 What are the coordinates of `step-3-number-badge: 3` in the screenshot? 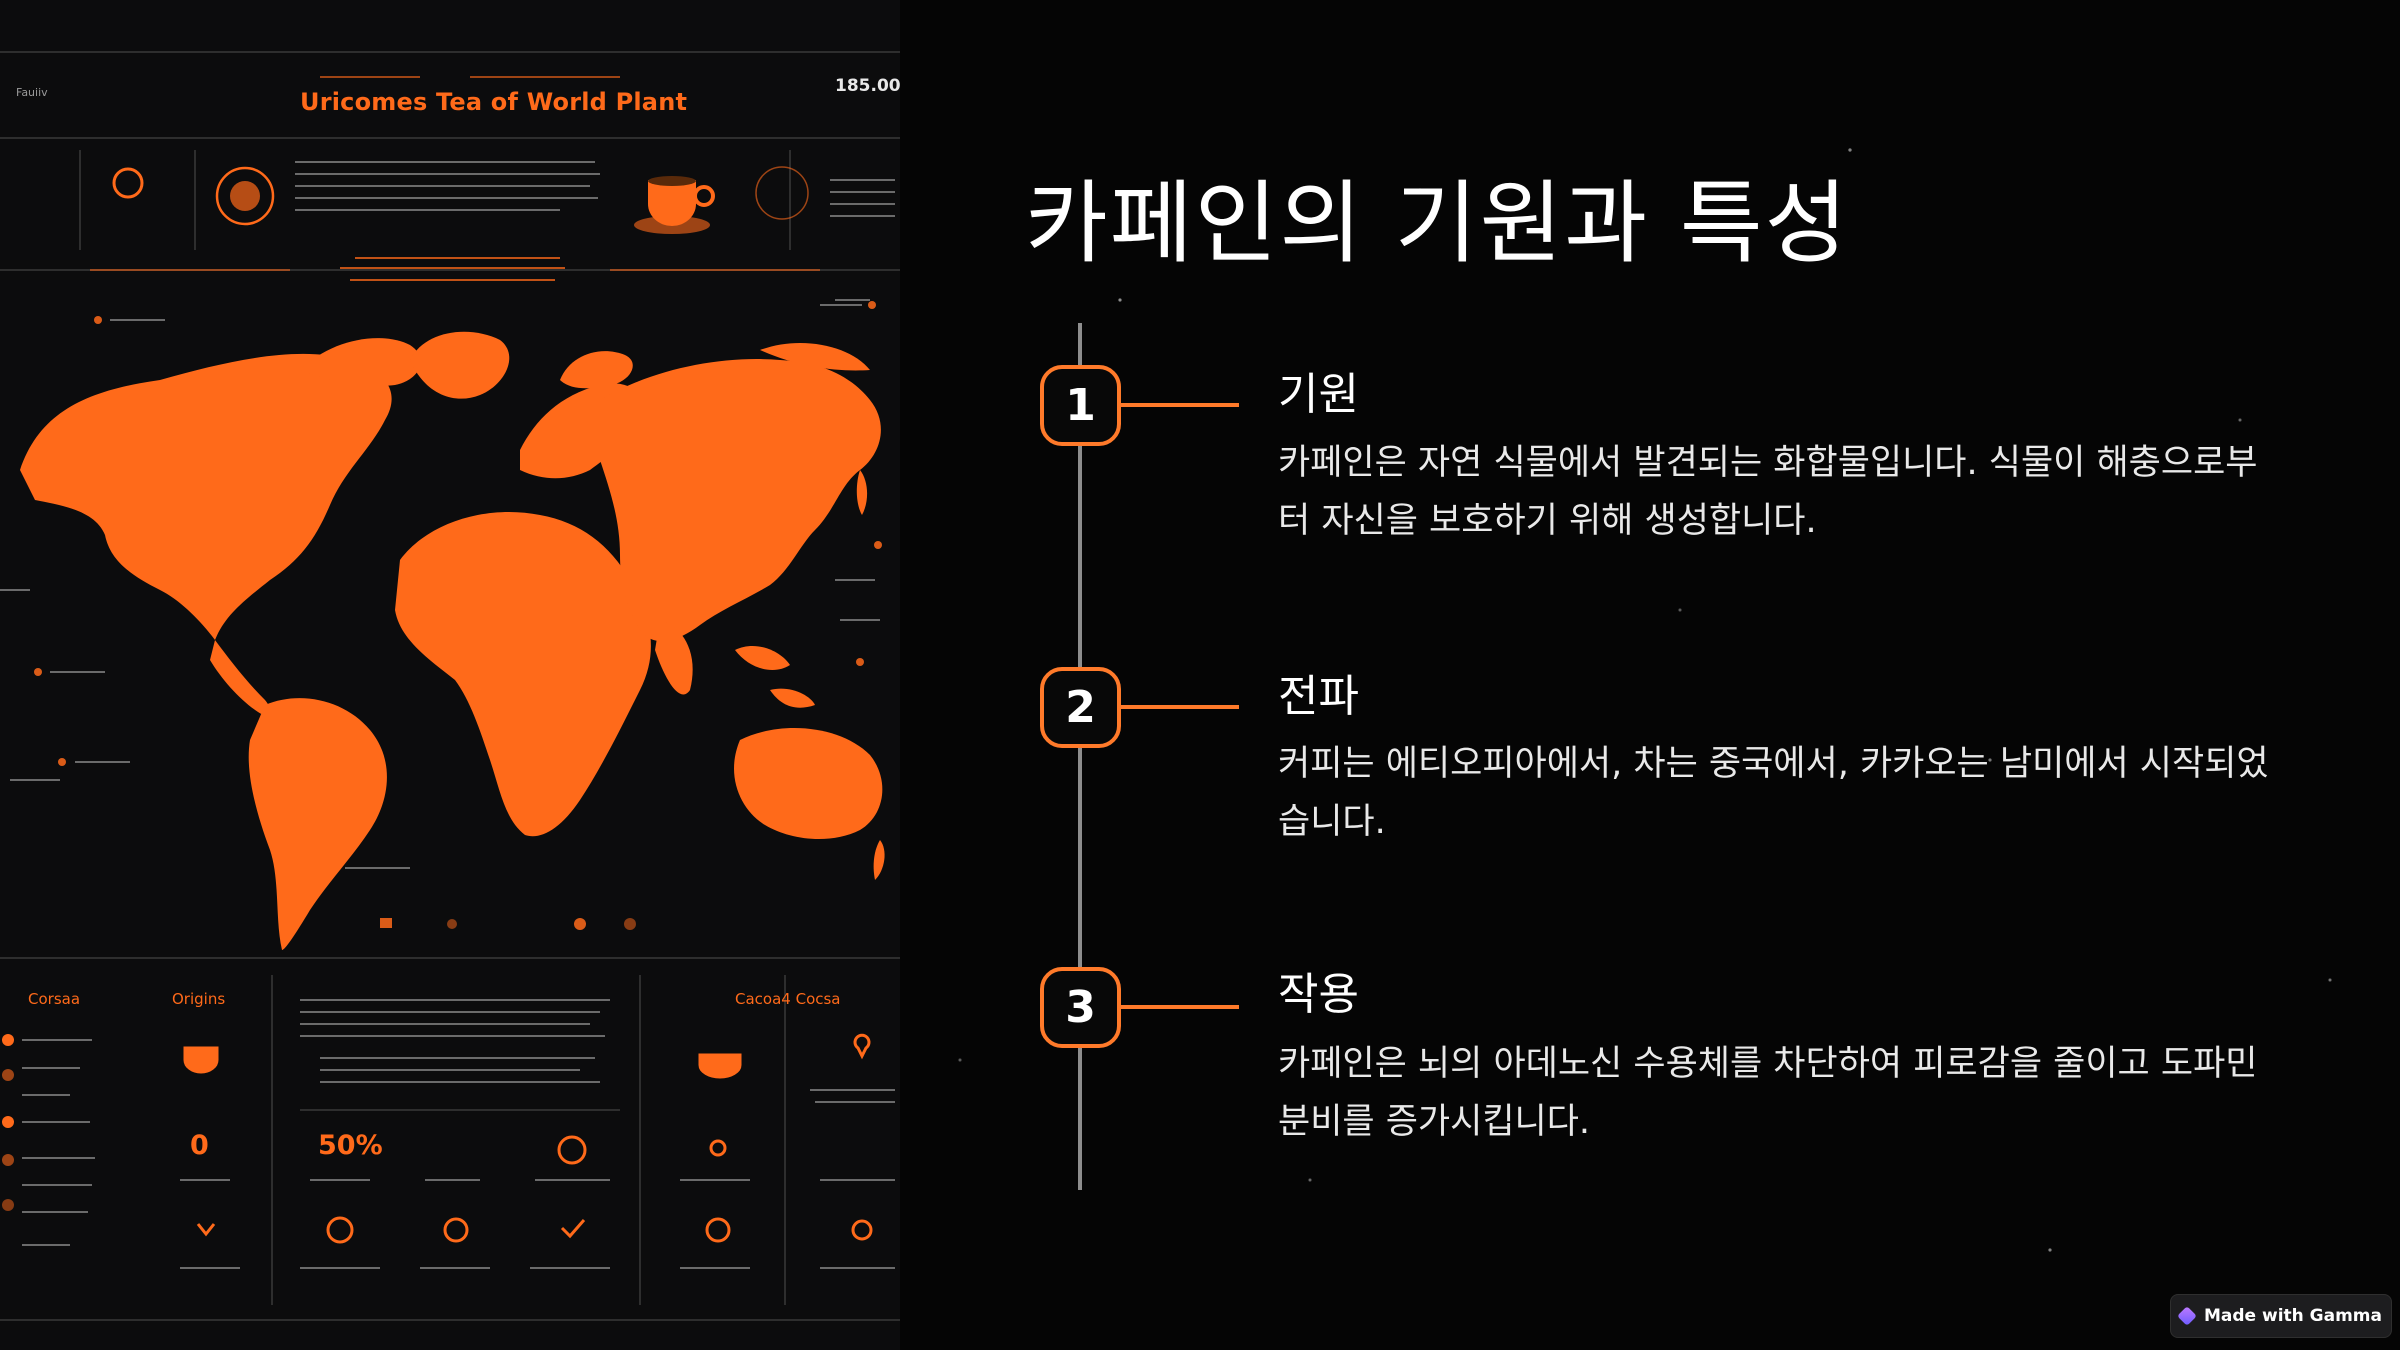 It's located at (1080, 1007).